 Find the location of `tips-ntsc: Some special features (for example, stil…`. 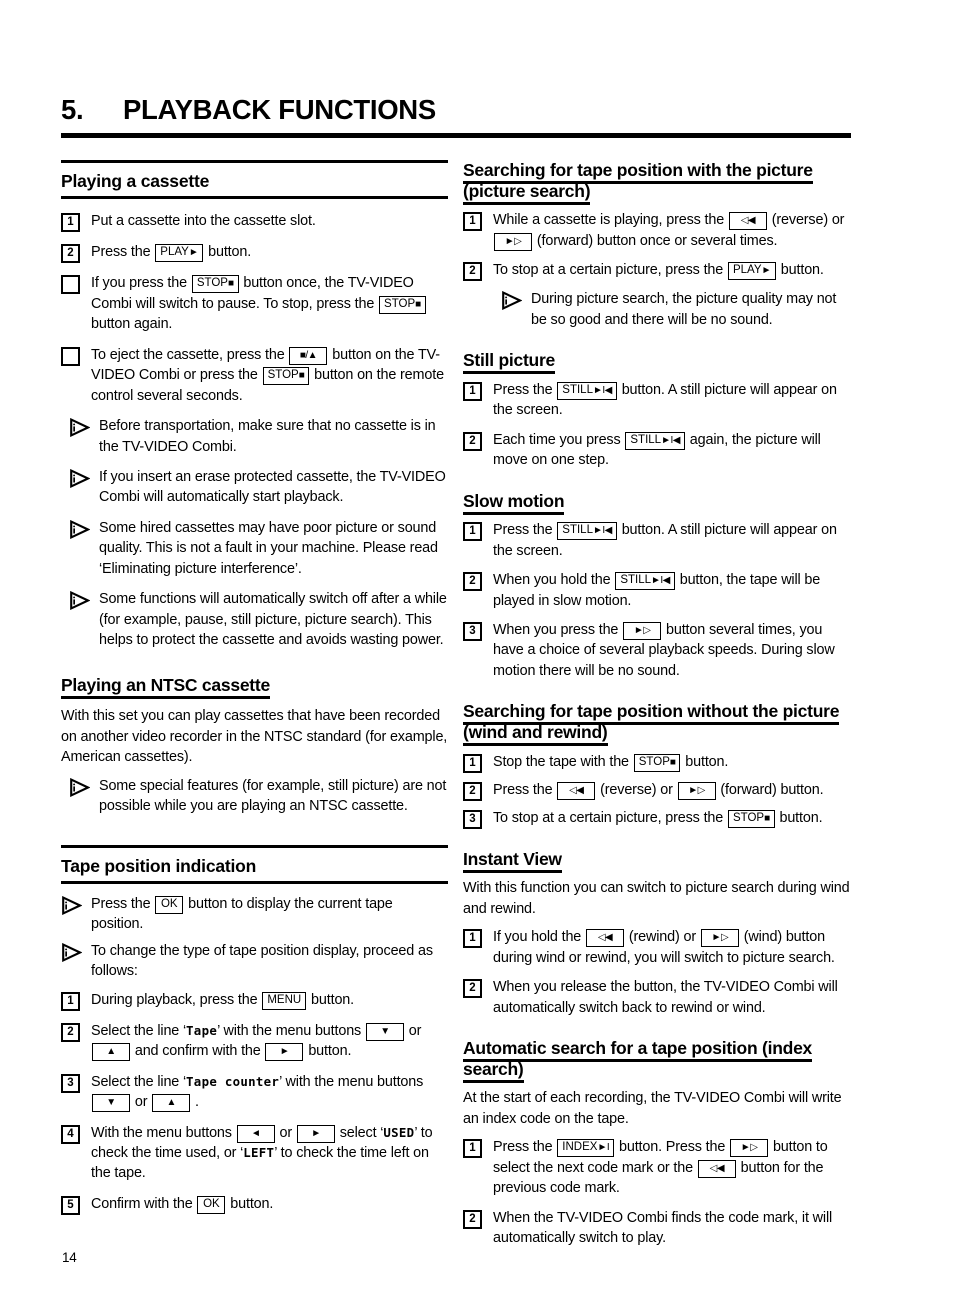

tips-ntsc: Some special features (for example, stil… is located at coordinates (254, 796).